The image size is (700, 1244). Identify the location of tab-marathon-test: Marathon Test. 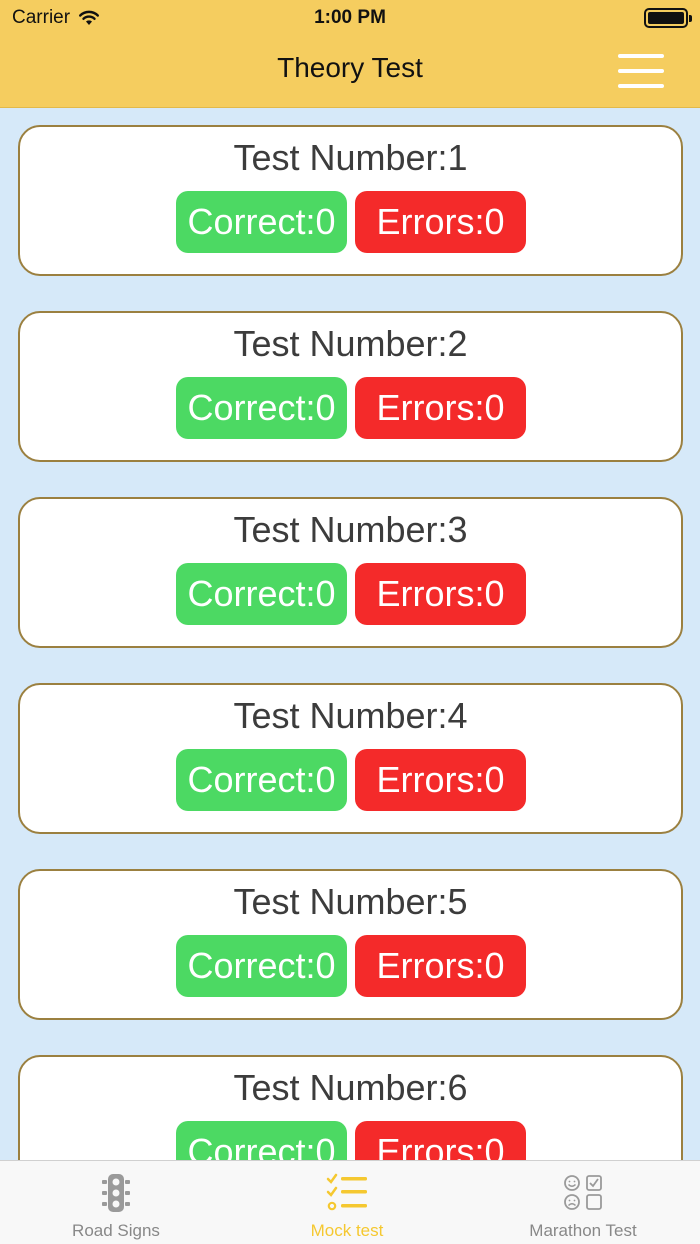
(583, 1202).